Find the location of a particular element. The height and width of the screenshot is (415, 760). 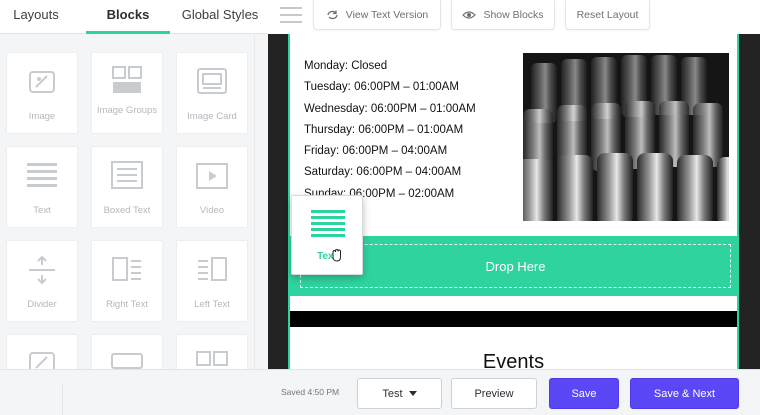

hours-line: Monday: Closed is located at coordinates (346, 66).